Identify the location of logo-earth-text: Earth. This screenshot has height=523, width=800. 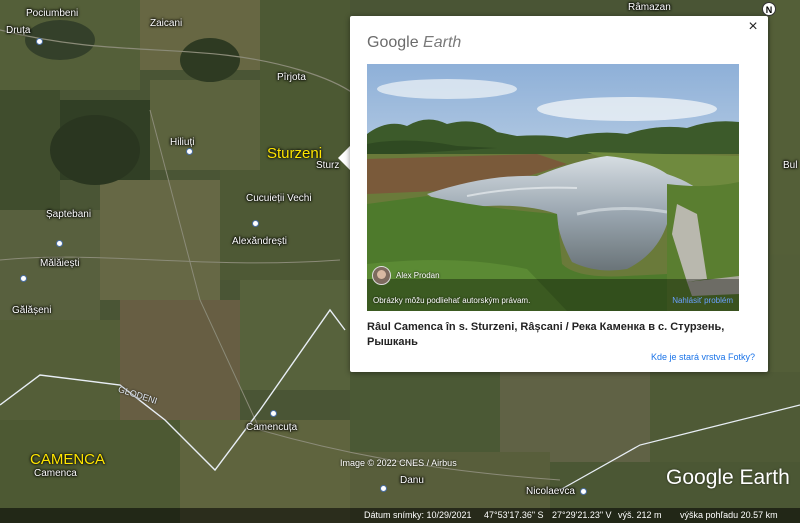
(442, 42).